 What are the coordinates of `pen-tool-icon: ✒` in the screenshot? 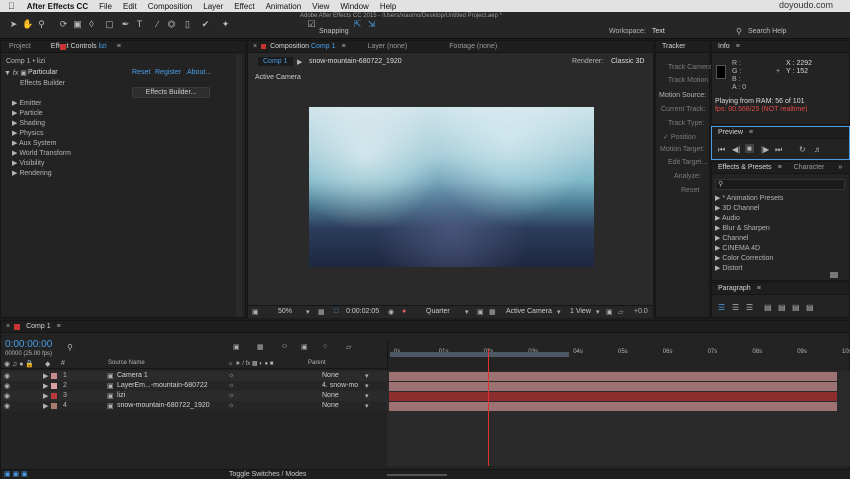 It's located at (125, 24).